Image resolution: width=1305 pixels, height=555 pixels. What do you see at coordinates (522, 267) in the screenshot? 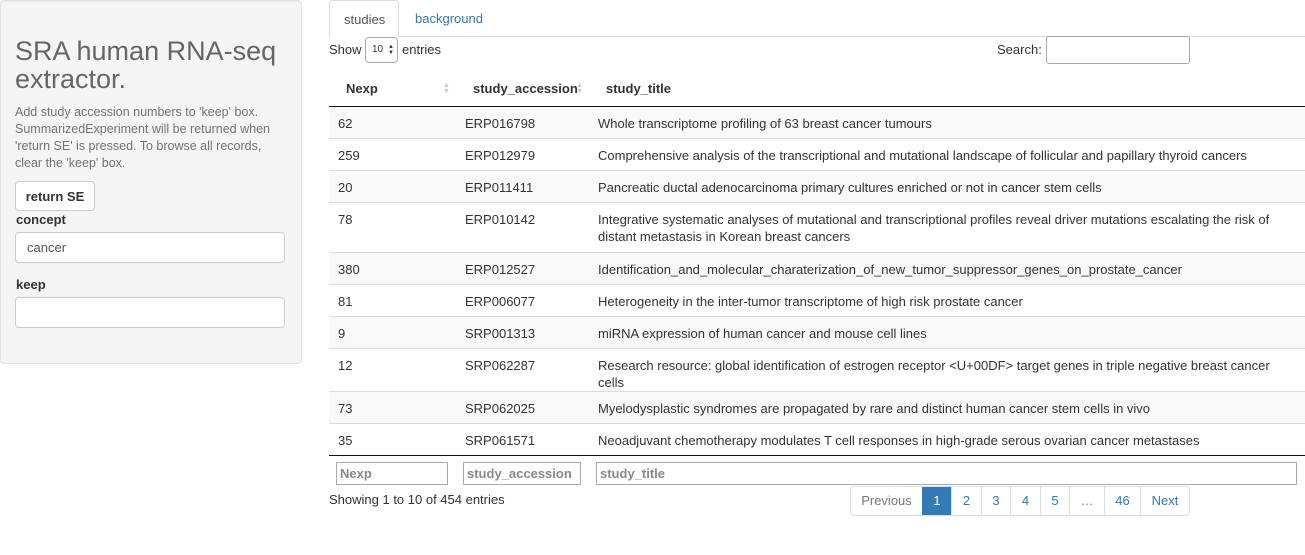
I see `cell-study-accession: ERP012527` at bounding box center [522, 267].